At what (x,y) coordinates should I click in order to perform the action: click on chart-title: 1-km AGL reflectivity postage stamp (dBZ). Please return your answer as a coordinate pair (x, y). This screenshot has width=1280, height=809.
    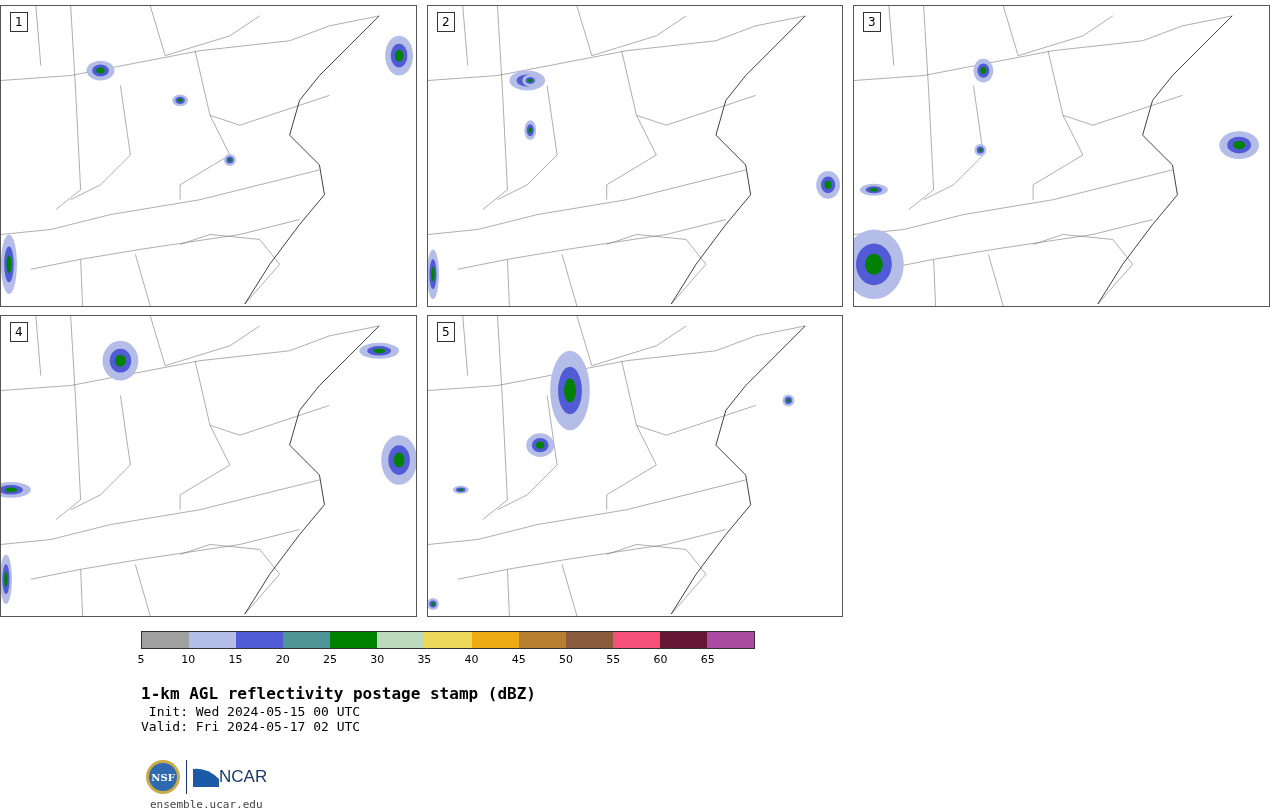
    Looking at the image, I should click on (339, 694).